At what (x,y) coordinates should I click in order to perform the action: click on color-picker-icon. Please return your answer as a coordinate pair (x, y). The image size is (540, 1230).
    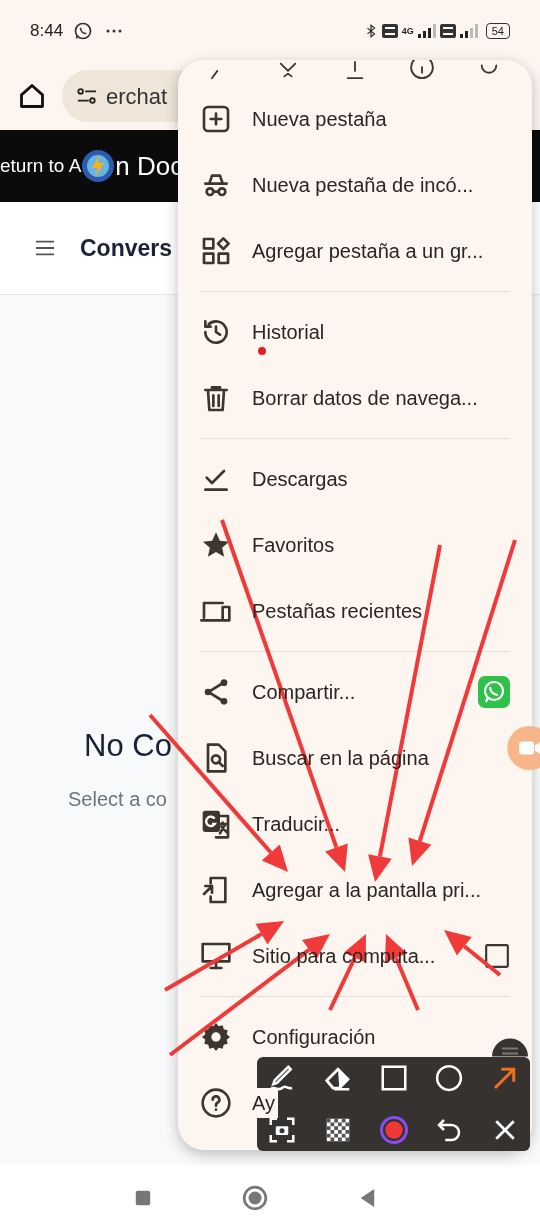
    Looking at the image, I should click on (393, 1130).